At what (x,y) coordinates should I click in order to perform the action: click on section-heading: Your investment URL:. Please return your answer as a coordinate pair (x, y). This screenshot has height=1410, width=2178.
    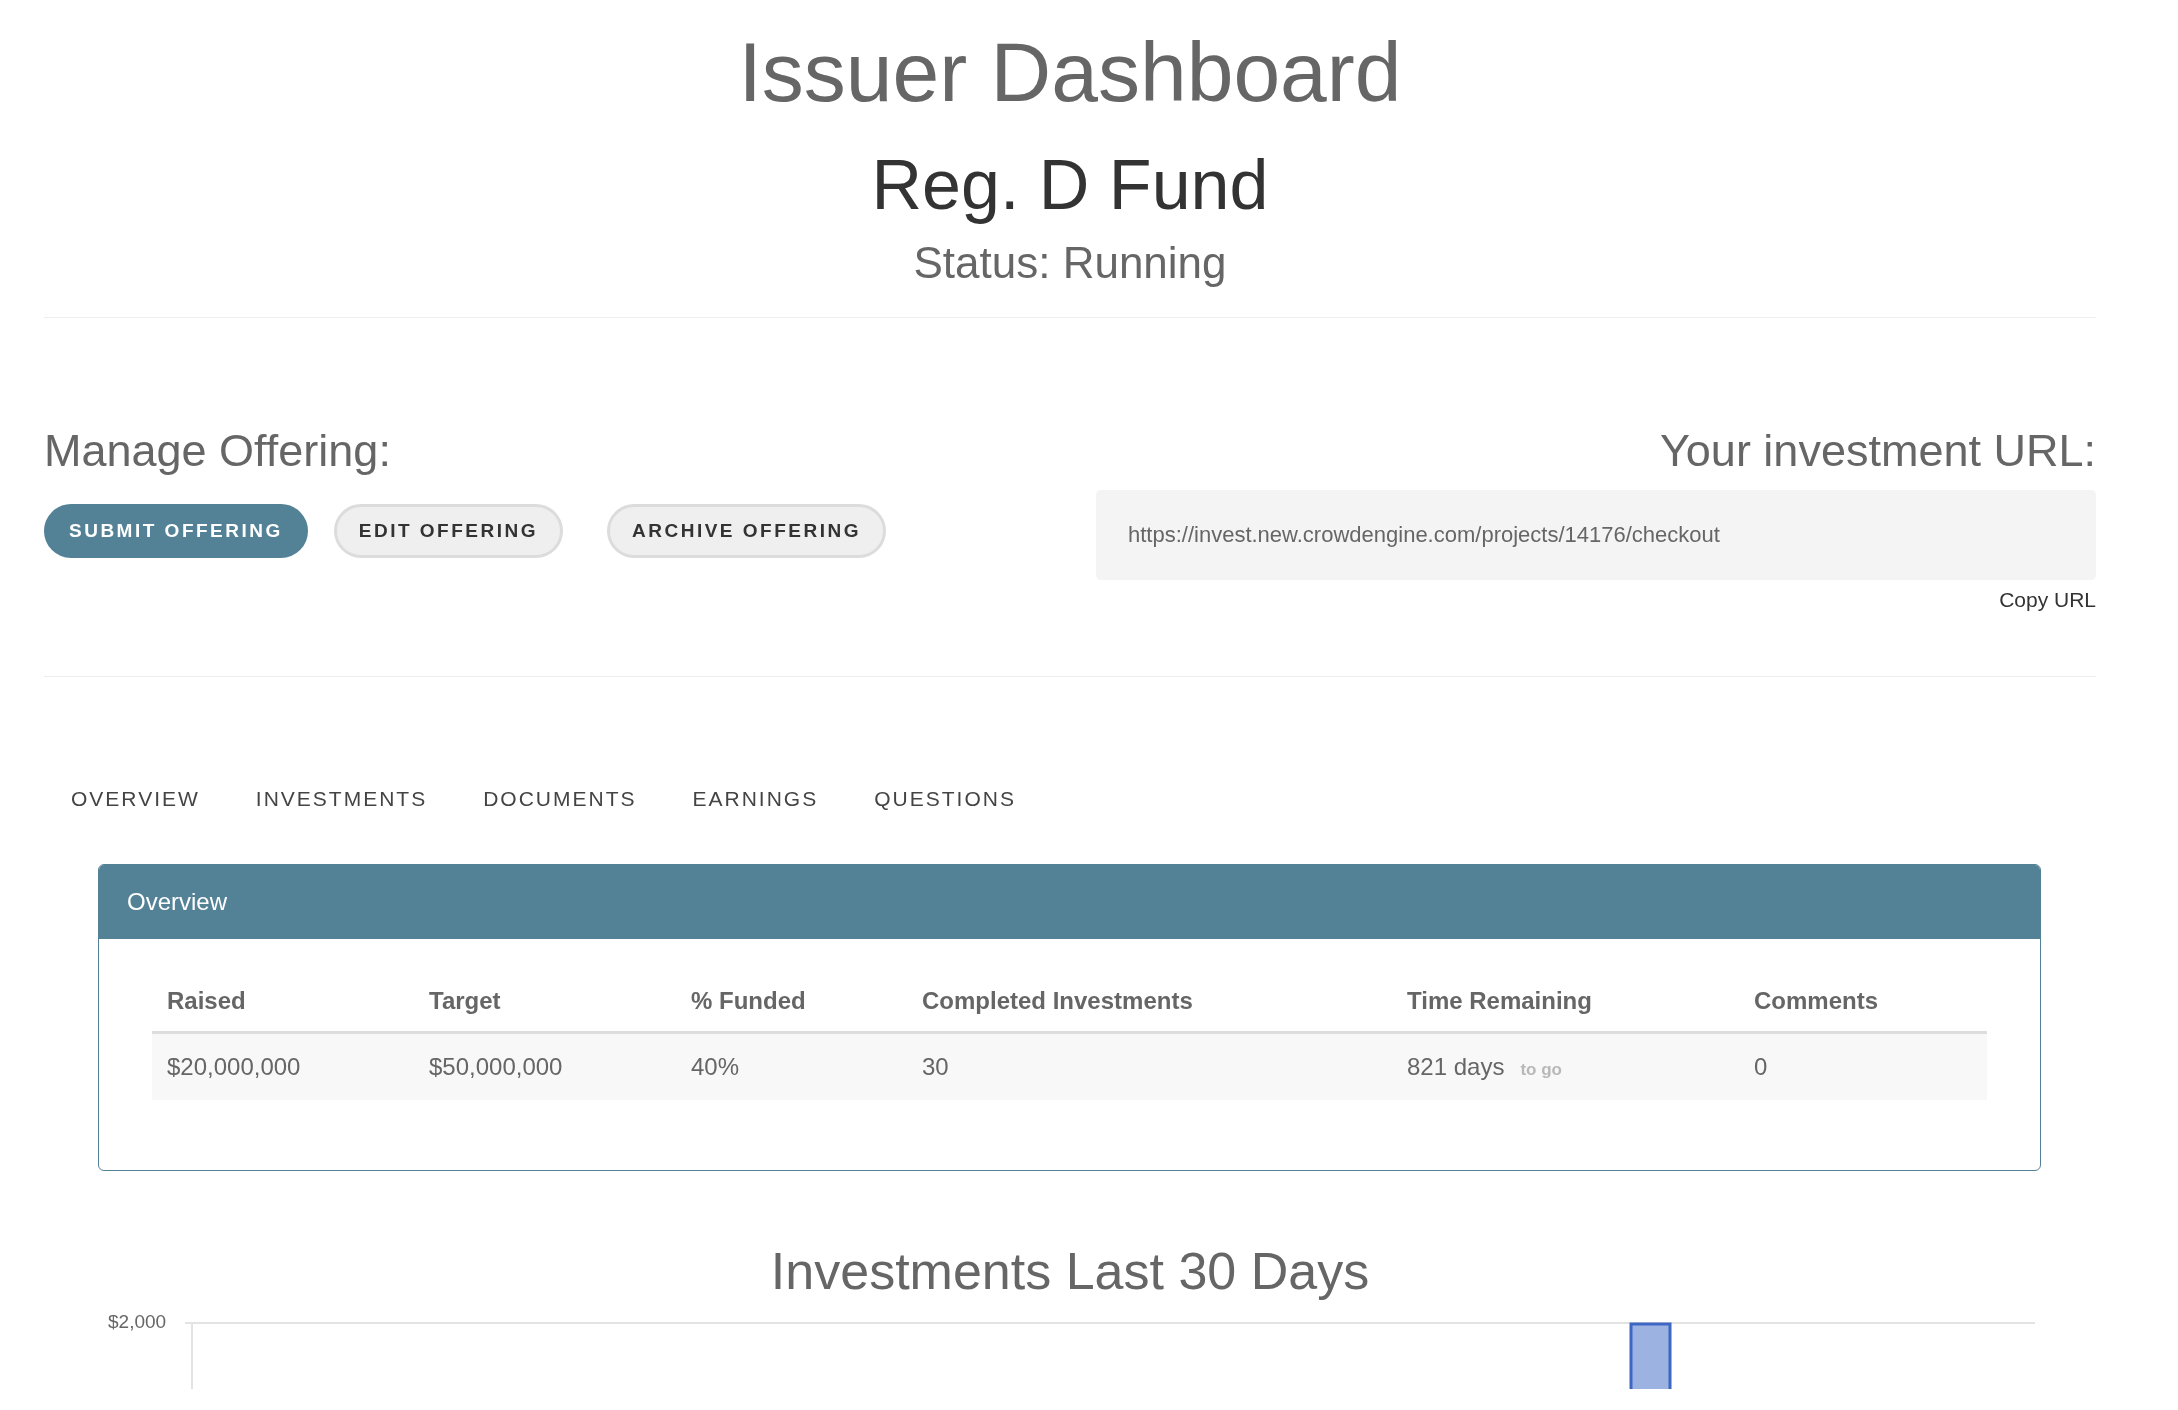
    Looking at the image, I should click on (1877, 451).